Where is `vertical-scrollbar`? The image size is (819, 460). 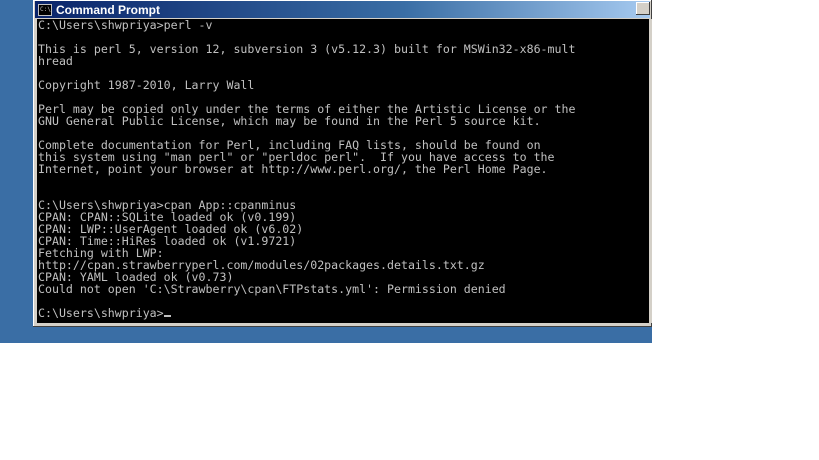 vertical-scrollbar is located at coordinates (650, 171).